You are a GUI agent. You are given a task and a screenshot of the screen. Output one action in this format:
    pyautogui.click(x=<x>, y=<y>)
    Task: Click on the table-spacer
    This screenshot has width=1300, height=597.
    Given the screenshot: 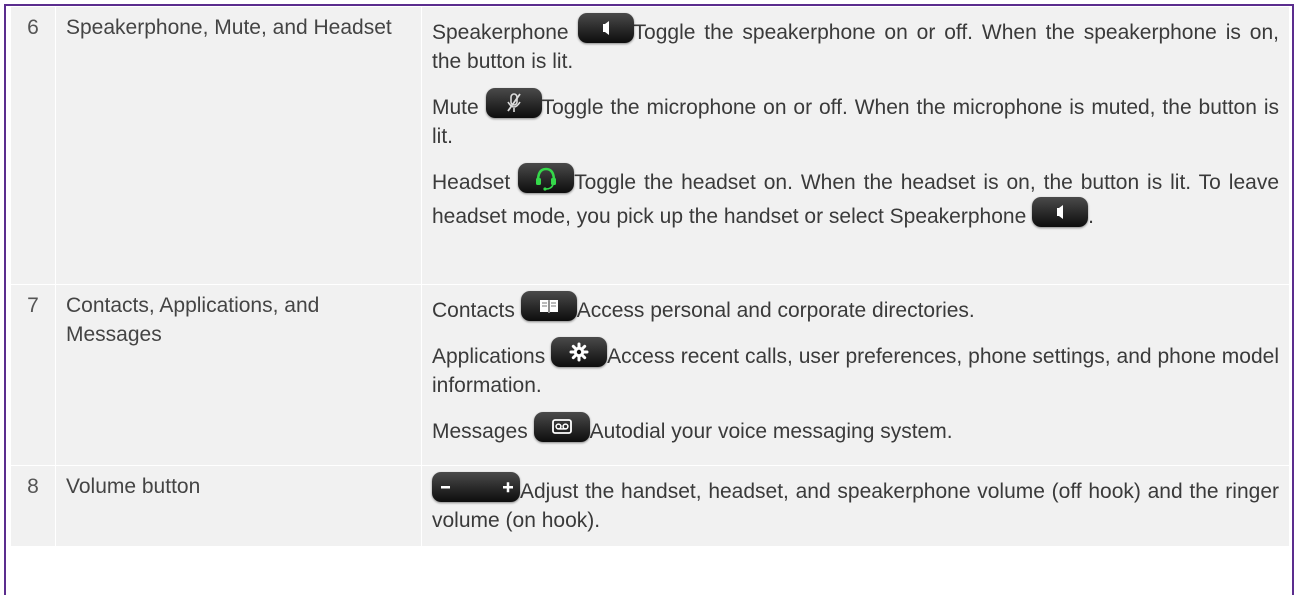 What is the action you would take?
    pyautogui.click(x=650, y=570)
    